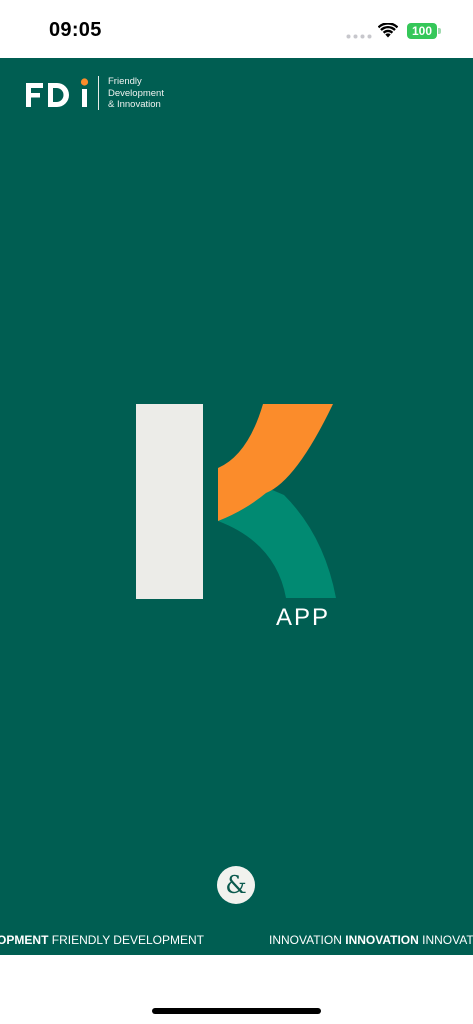 Image resolution: width=473 pixels, height=1024 pixels. I want to click on marquee-right-regular-2: INNOVATIO, so click(447, 940).